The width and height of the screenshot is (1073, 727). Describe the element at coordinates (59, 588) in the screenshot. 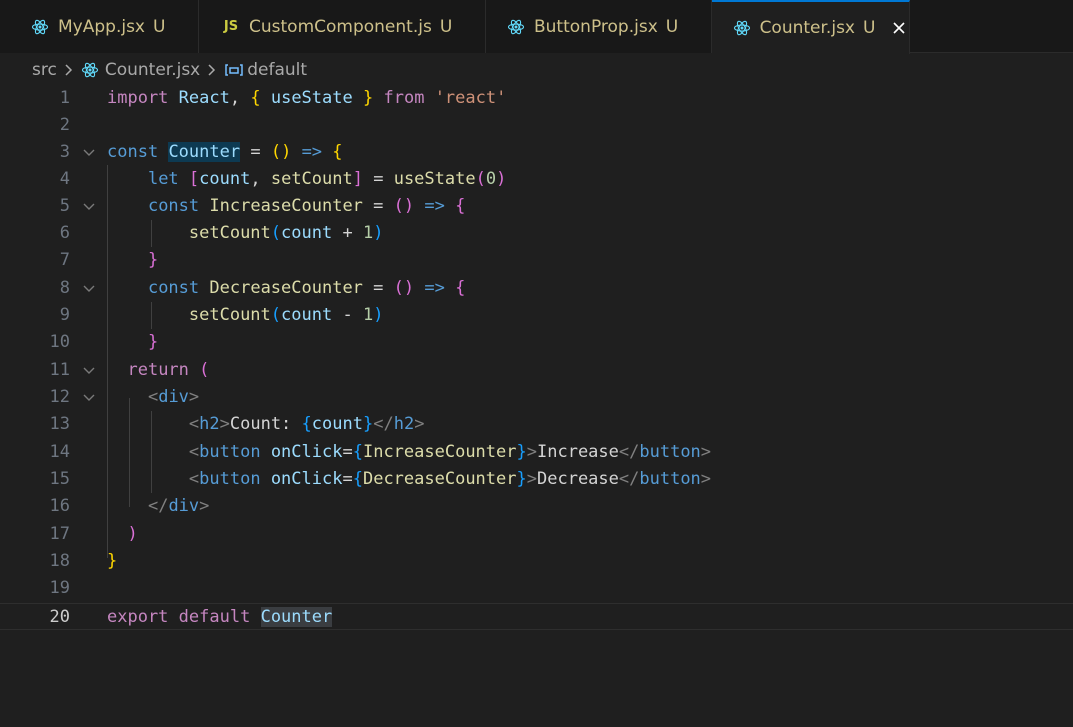

I see `line-number: 19` at that location.